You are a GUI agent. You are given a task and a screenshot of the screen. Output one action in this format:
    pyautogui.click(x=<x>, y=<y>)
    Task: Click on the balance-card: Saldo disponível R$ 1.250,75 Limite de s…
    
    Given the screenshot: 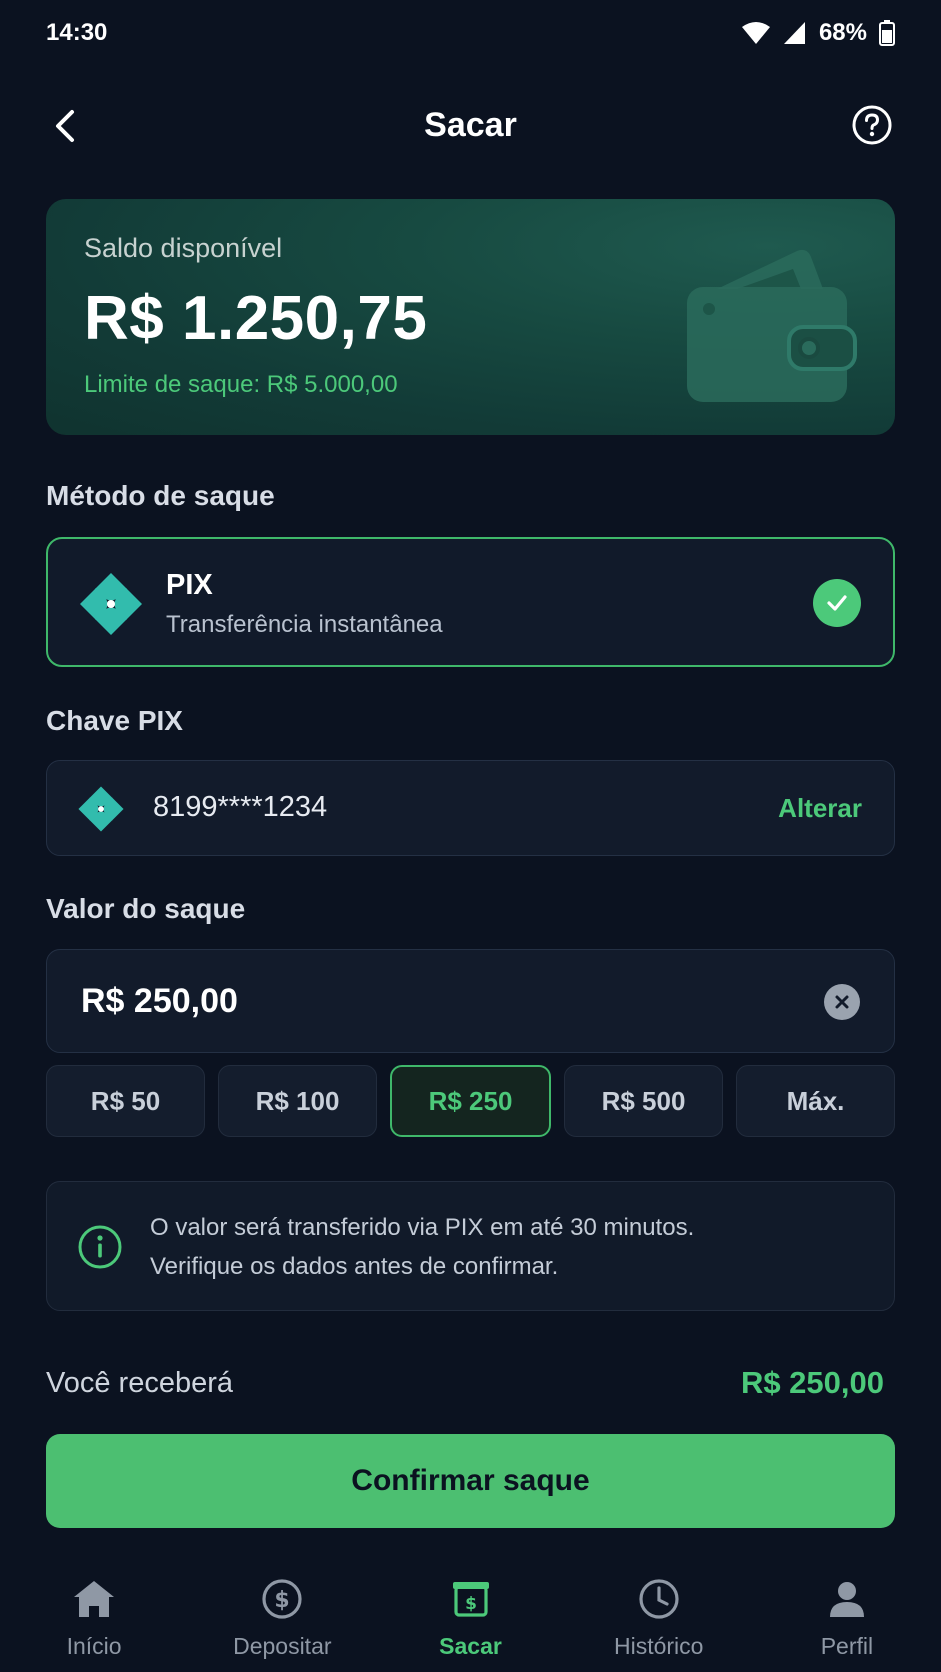 What is the action you would take?
    pyautogui.click(x=470, y=317)
    